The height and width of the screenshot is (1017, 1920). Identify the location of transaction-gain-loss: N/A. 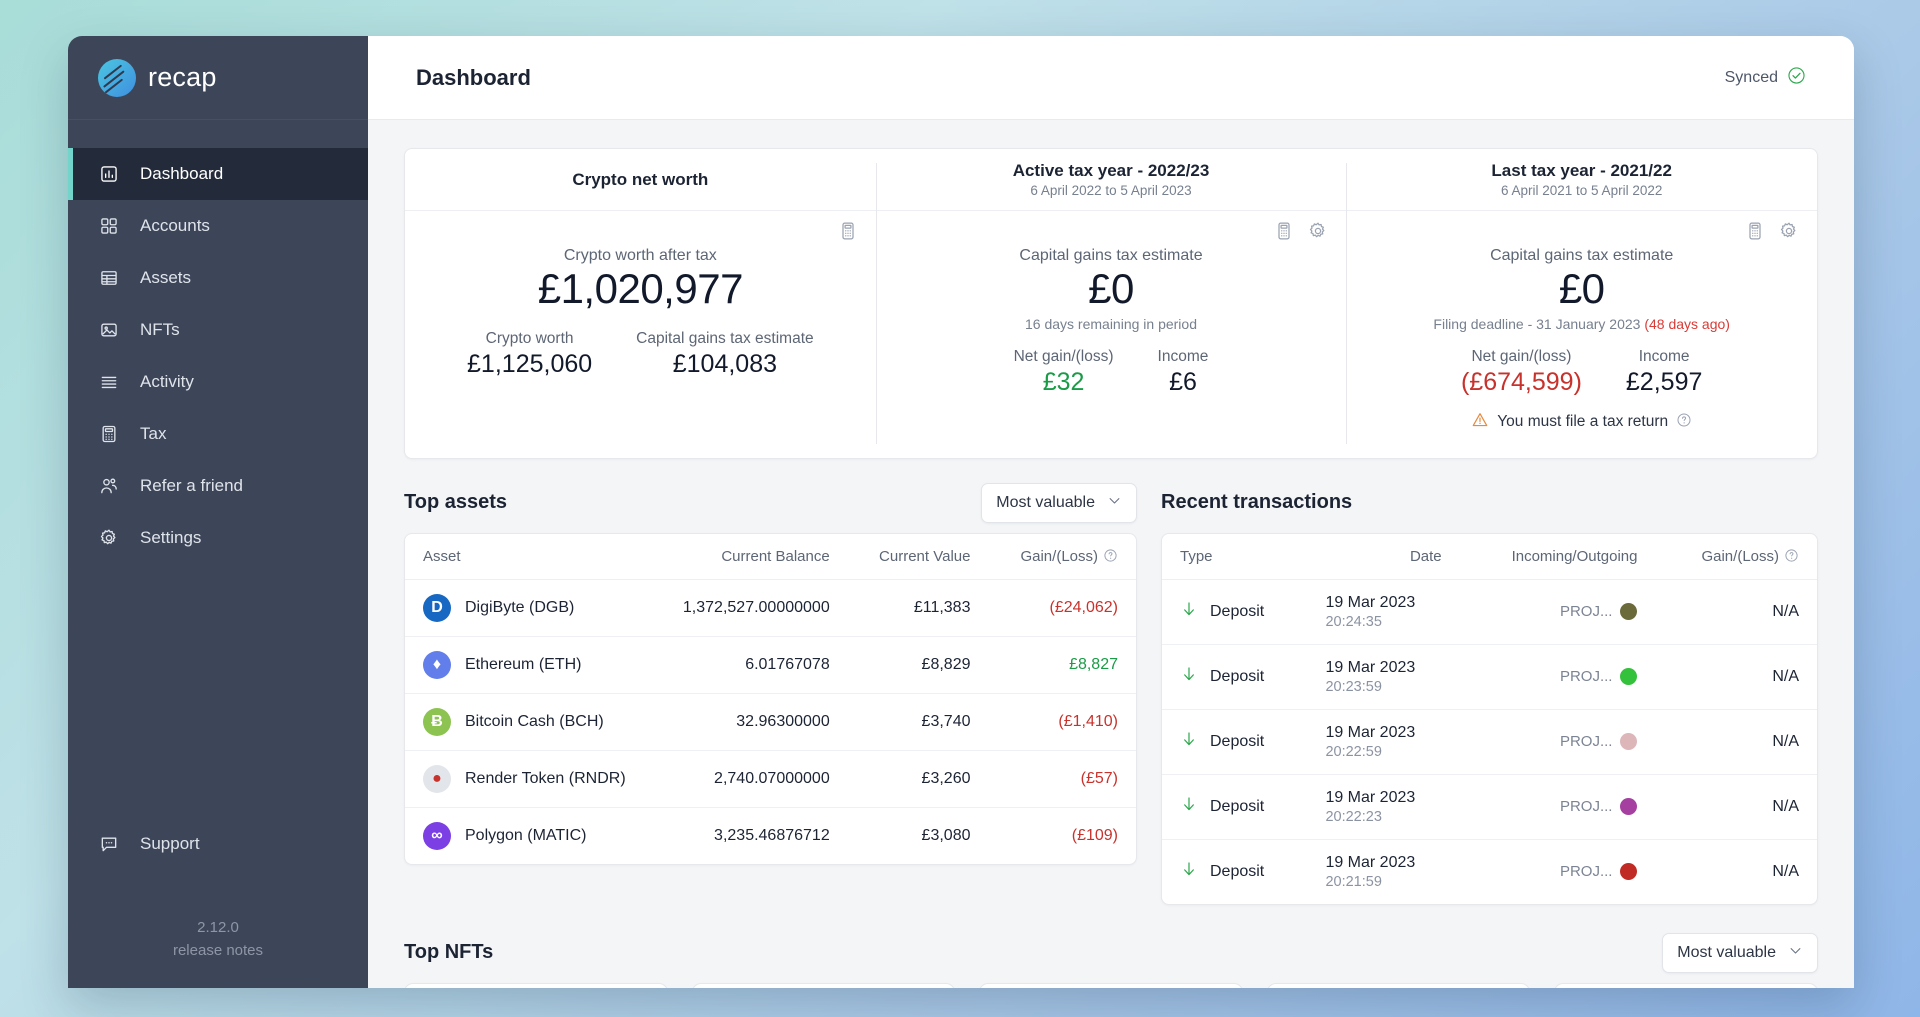
(1785, 871).